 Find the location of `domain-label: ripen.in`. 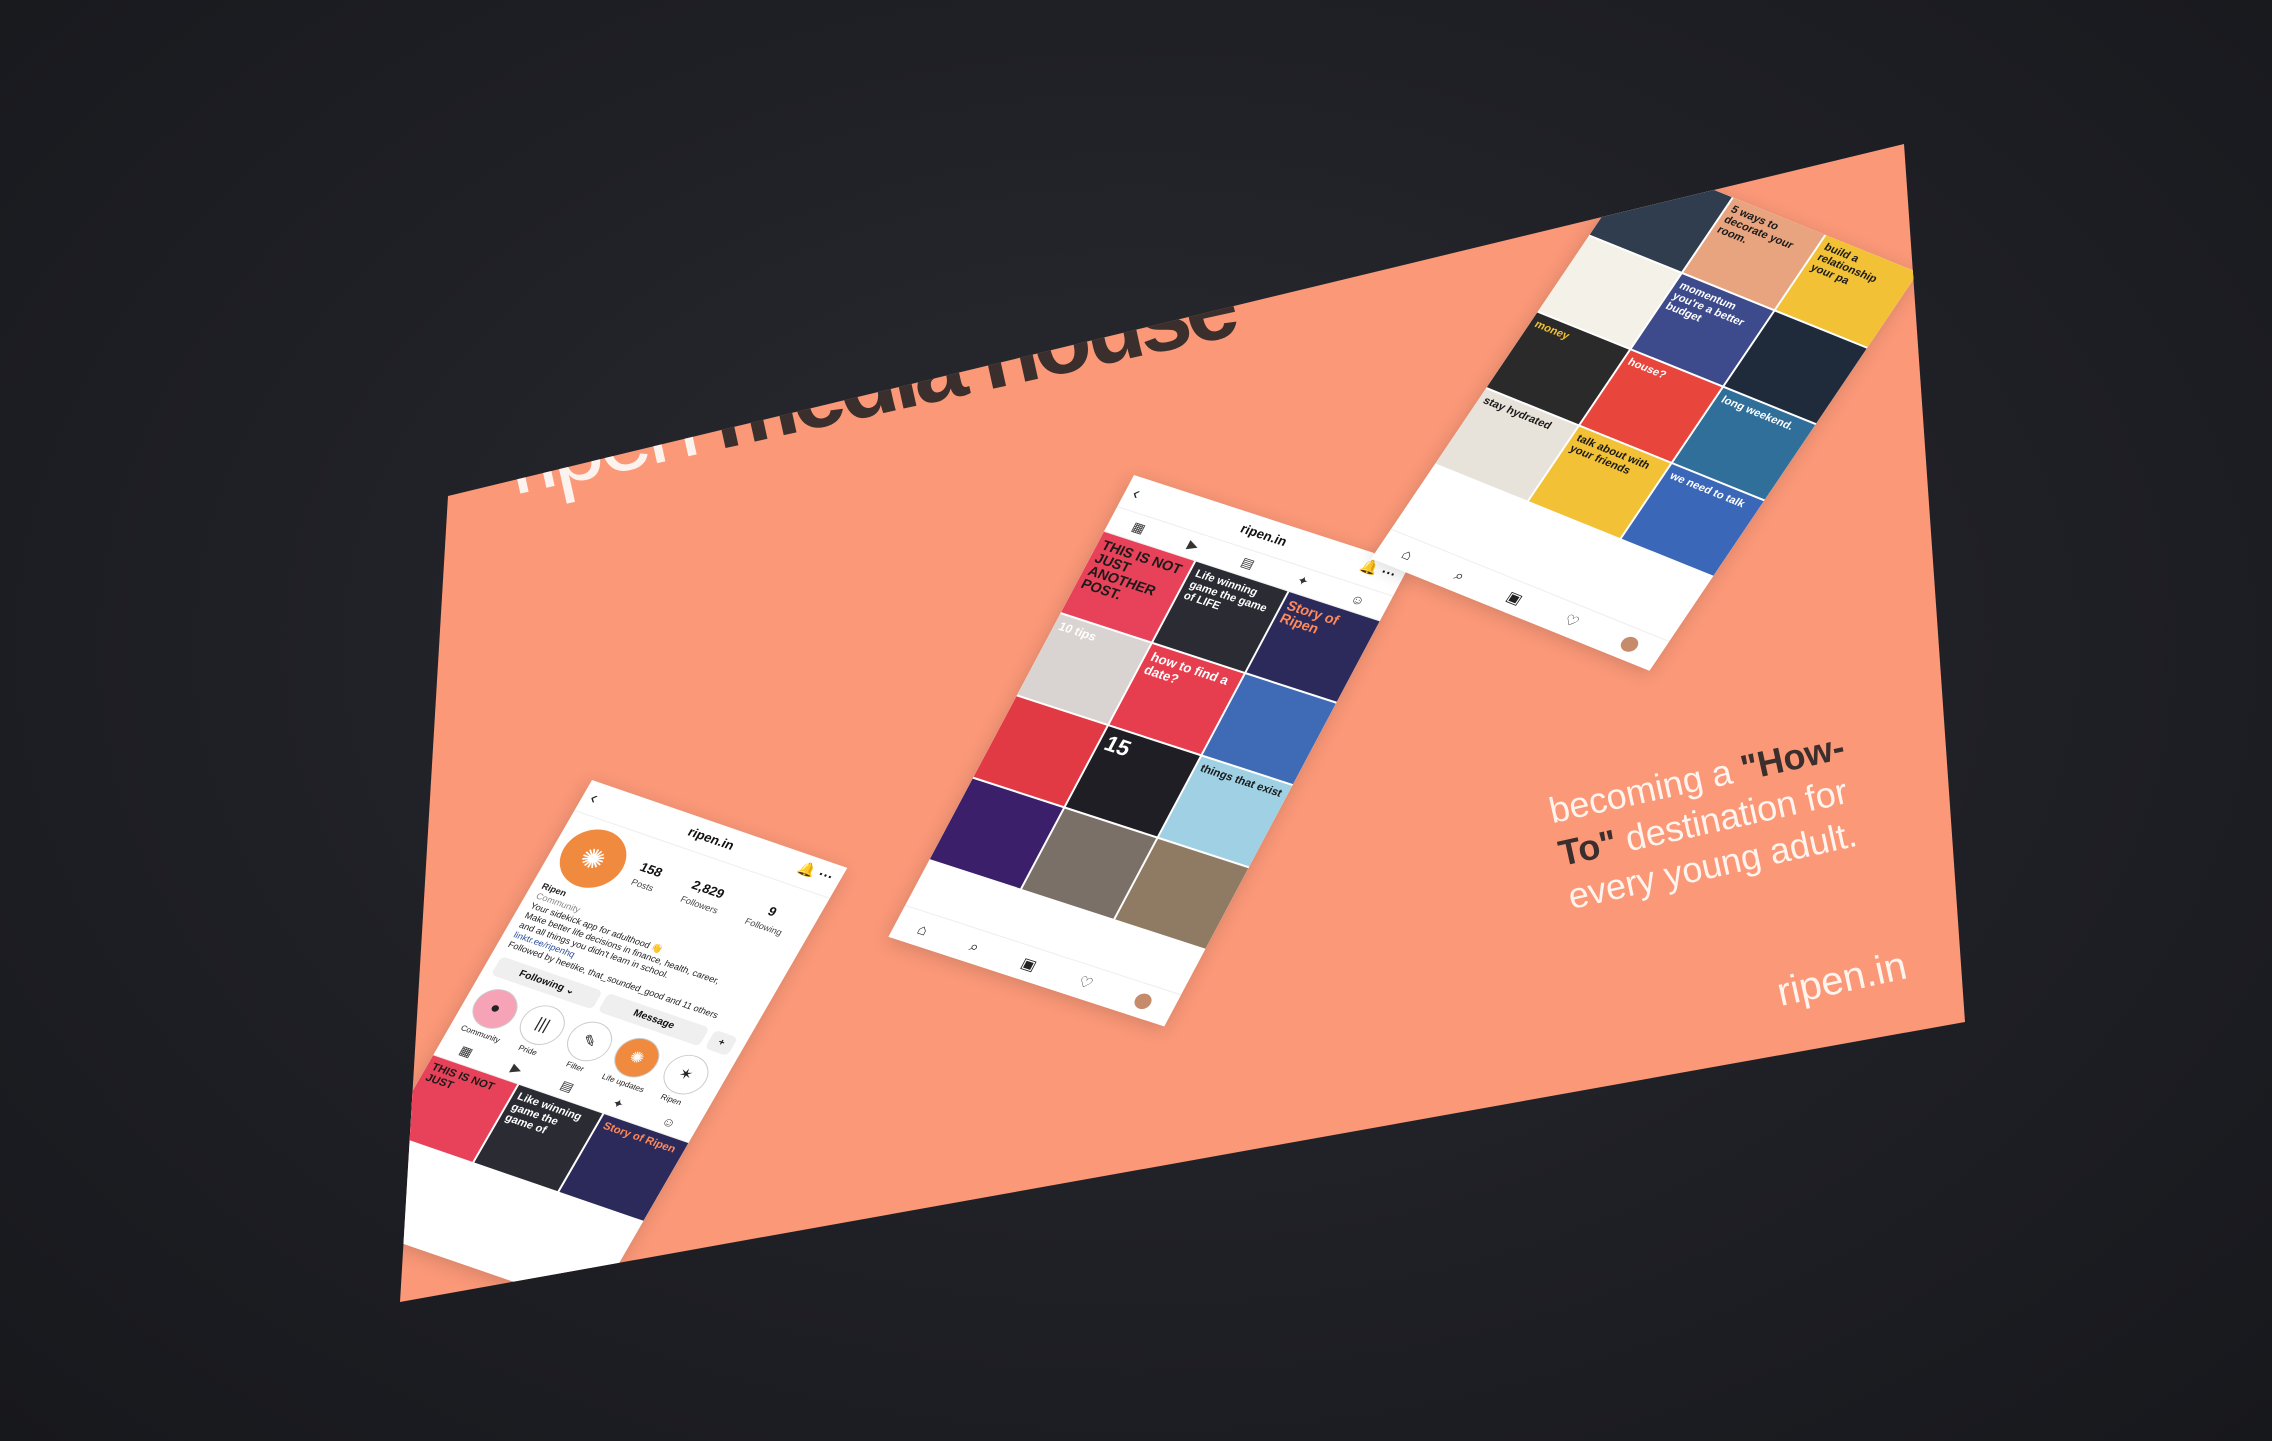

domain-label: ripen.in is located at coordinates (1842, 979).